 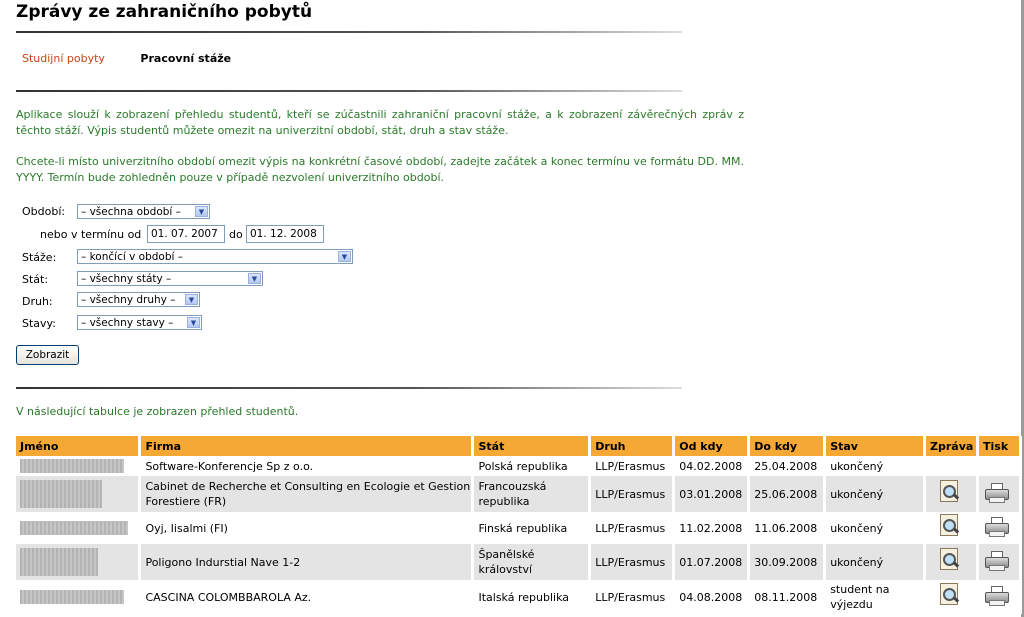 I want to click on cell-od: 01.07.2008, so click(x=712, y=562).